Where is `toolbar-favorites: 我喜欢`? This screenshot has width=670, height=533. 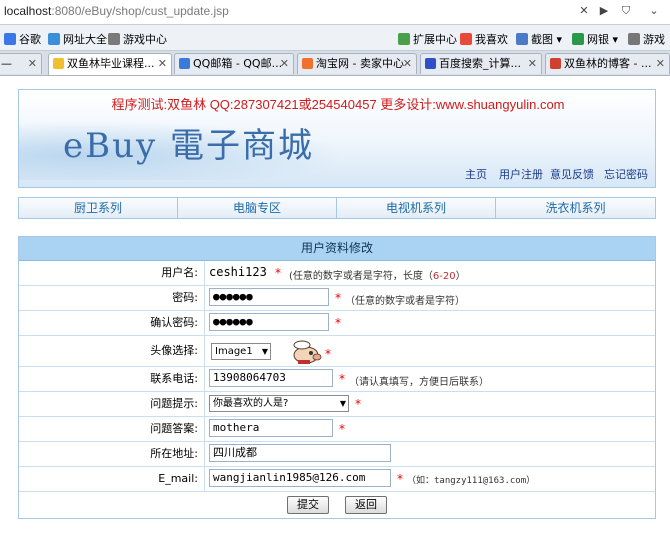 toolbar-favorites: 我喜欢 is located at coordinates (484, 39).